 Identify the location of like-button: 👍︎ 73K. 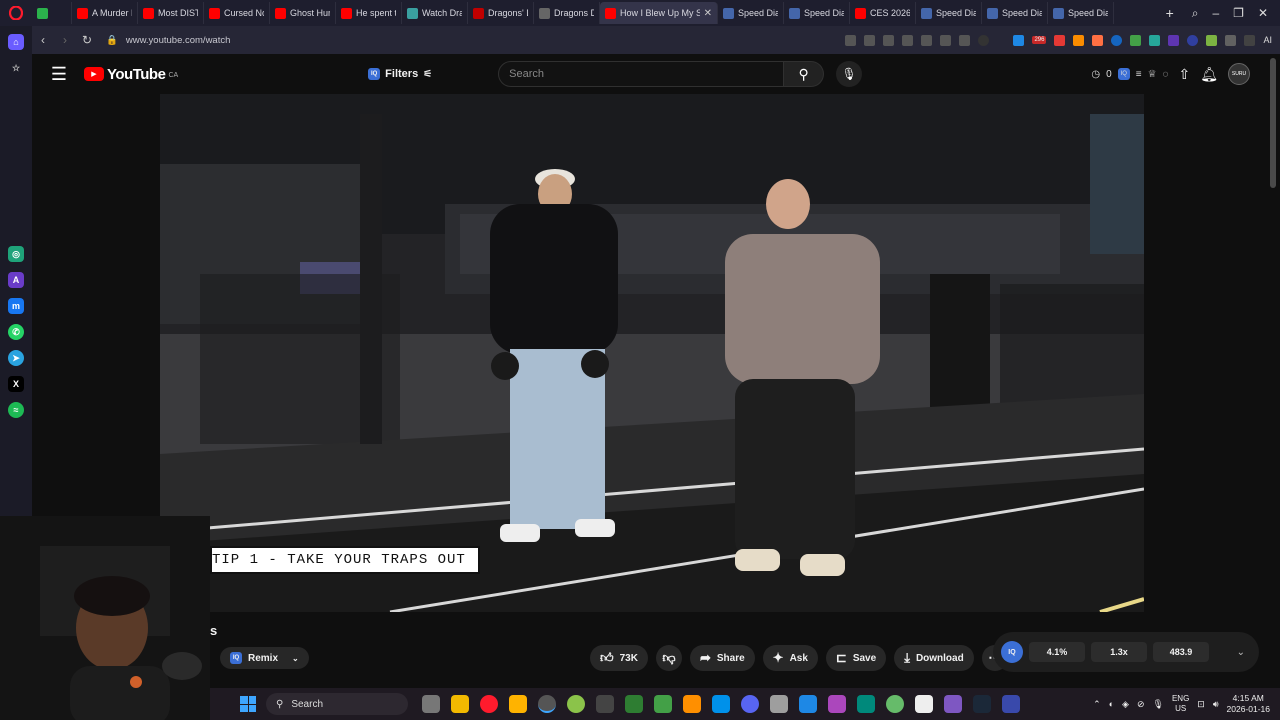
(619, 658).